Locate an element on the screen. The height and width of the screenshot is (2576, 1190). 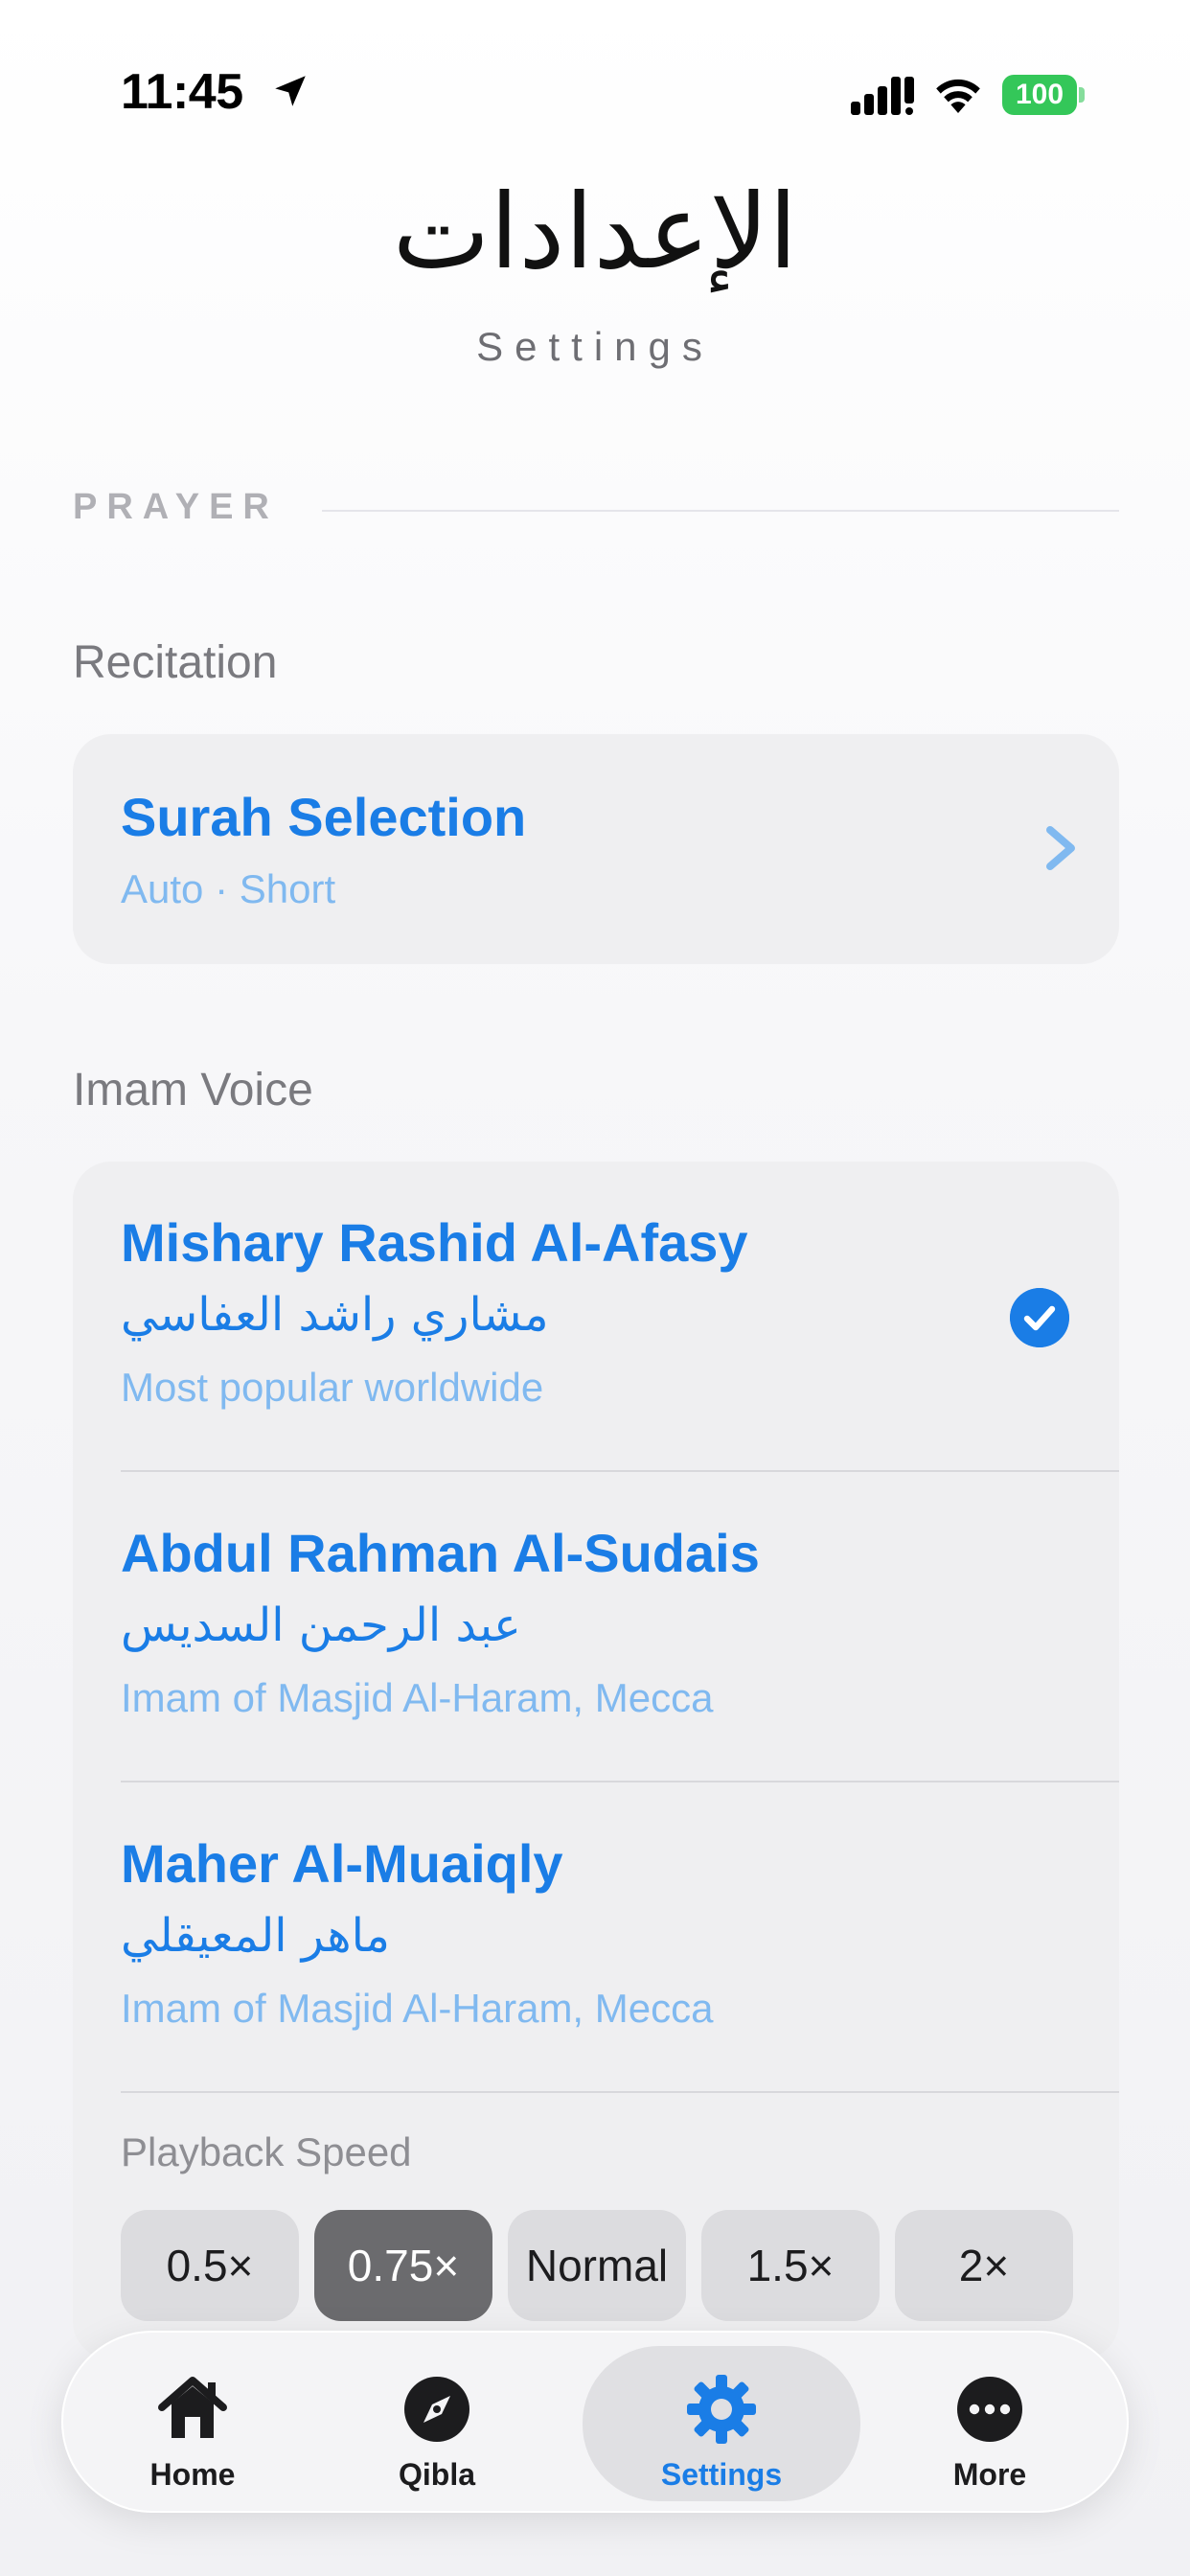
speed-option-0-75x: 0.75× is located at coordinates (403, 2265).